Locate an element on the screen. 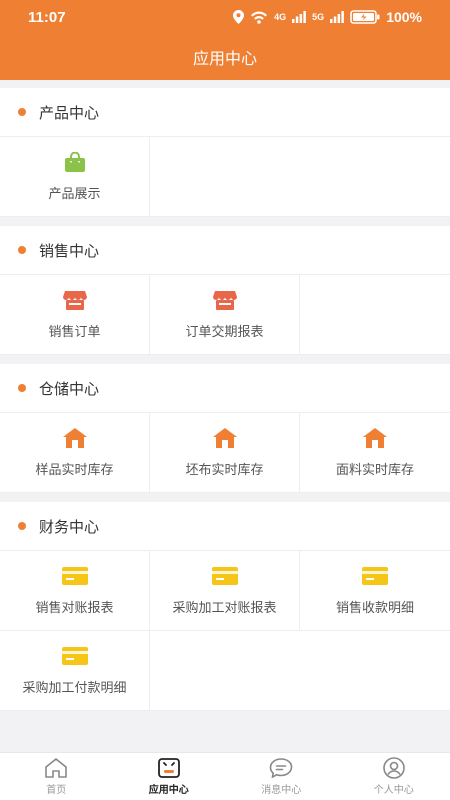  app-item-sales-reconciliation-report: 销售对账报表 is located at coordinates (75, 591).